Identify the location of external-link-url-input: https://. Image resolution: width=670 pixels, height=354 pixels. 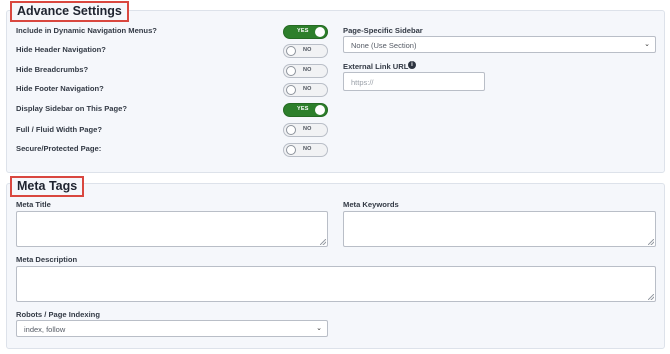
(414, 81).